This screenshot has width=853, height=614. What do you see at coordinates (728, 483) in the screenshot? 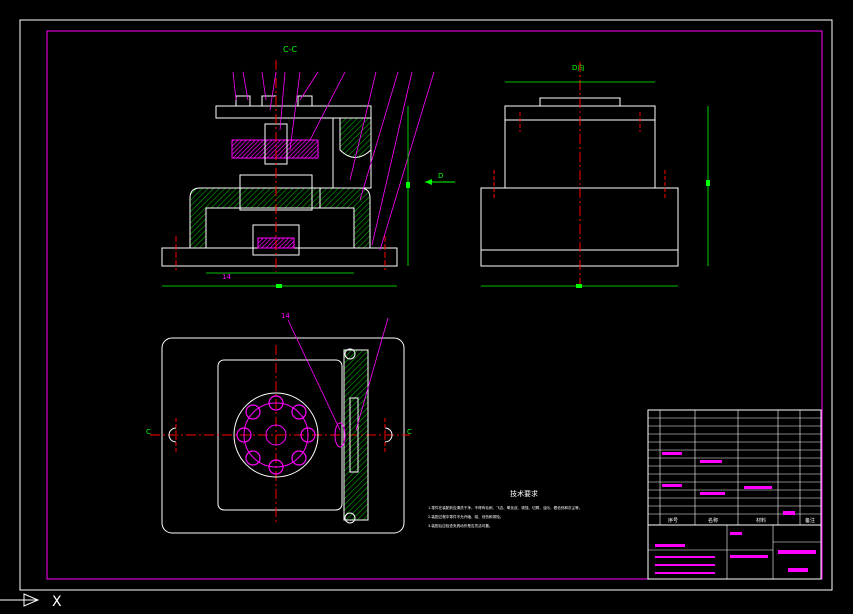
I see `parts-list-fills` at bounding box center [728, 483].